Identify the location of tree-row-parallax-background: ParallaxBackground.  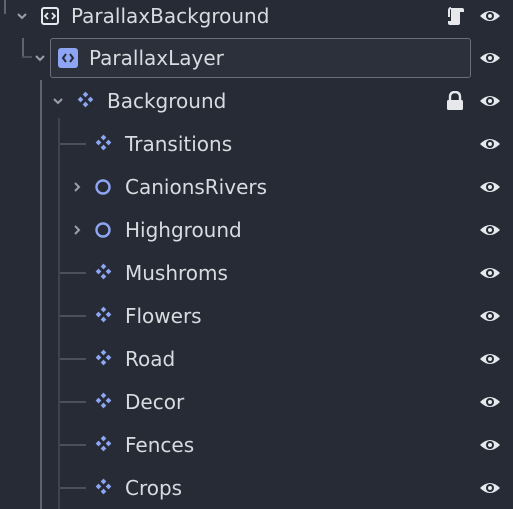
(256, 18).